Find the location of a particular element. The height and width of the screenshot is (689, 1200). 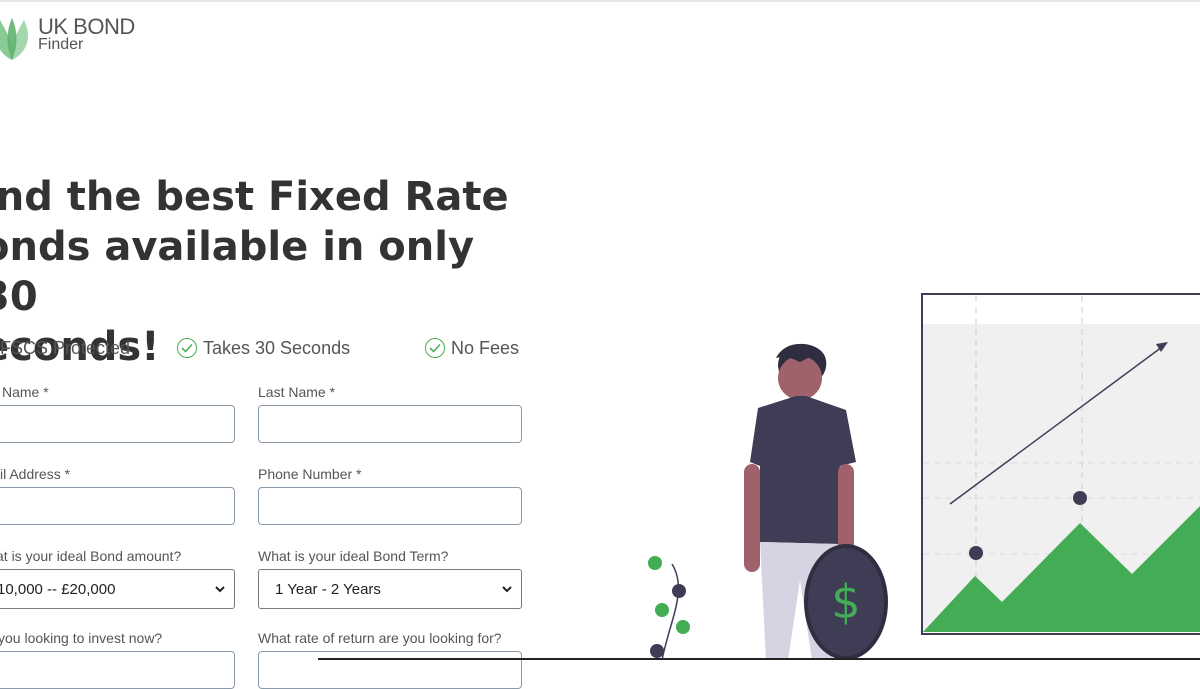

feature-fscs: FSCS Protected is located at coordinates (65, 348).